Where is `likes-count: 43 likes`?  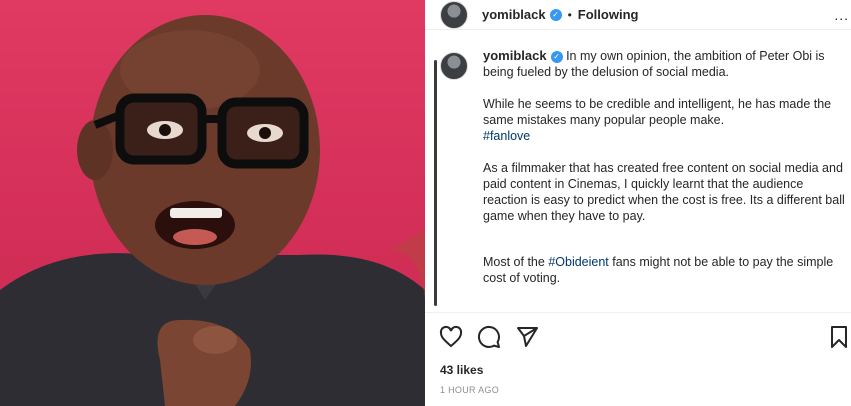 likes-count: 43 likes is located at coordinates (461, 370).